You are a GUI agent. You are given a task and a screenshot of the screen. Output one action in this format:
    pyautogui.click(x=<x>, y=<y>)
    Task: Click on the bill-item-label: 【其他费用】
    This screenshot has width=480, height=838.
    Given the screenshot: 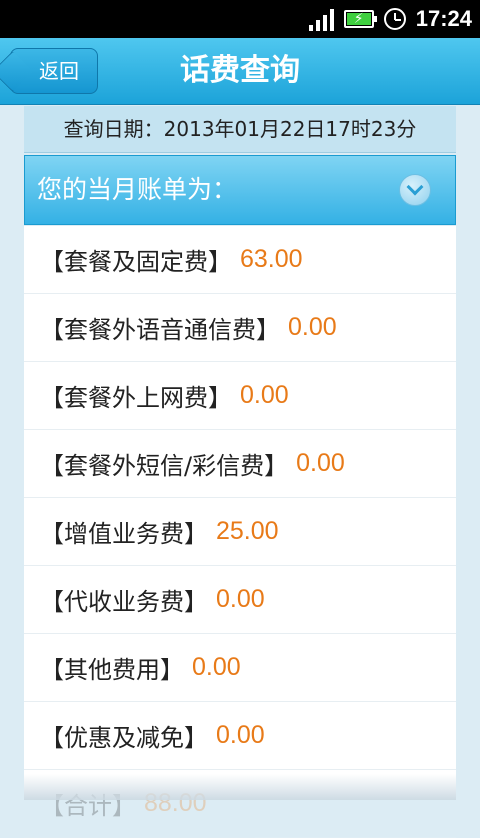 What is the action you would take?
    pyautogui.click(x=112, y=670)
    